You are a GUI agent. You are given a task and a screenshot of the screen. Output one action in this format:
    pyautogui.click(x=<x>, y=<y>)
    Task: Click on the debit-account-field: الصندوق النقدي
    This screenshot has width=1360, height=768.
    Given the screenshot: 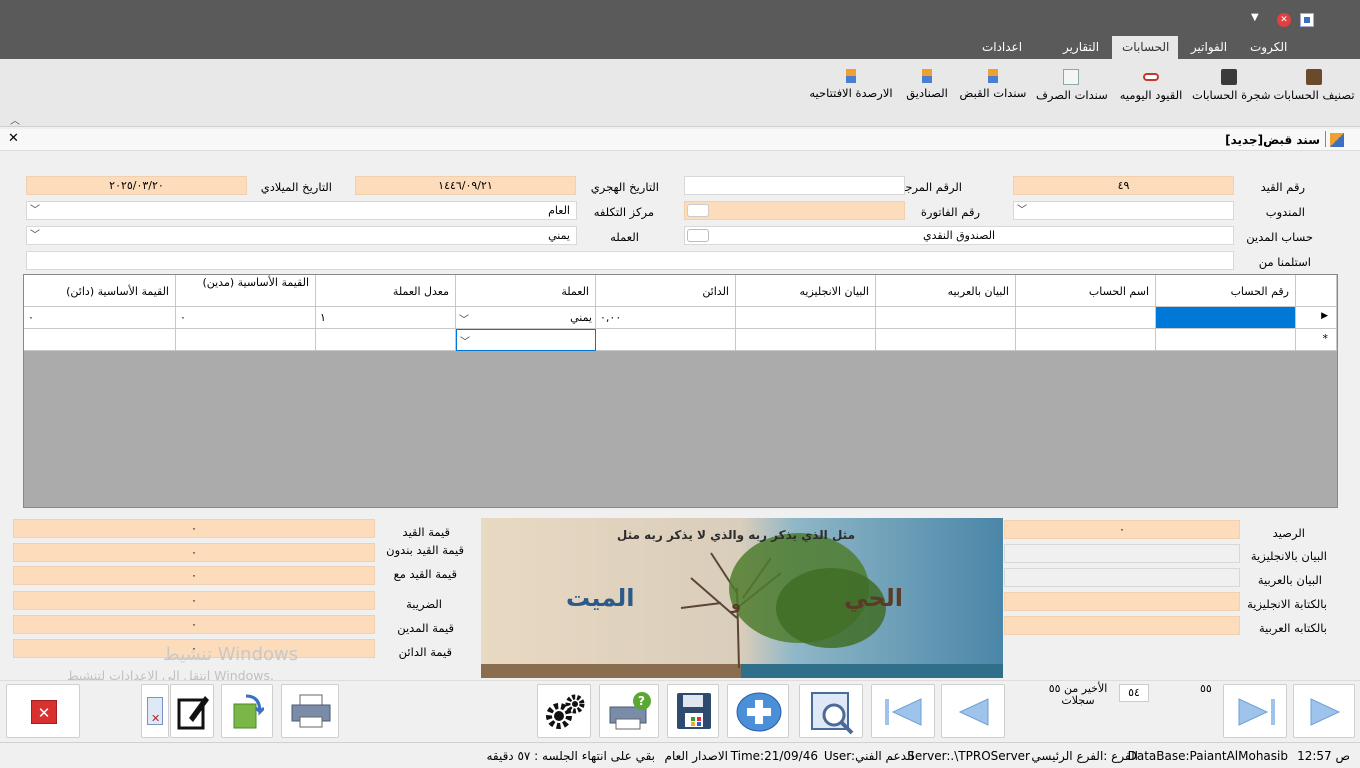 What is the action you would take?
    pyautogui.click(x=959, y=235)
    